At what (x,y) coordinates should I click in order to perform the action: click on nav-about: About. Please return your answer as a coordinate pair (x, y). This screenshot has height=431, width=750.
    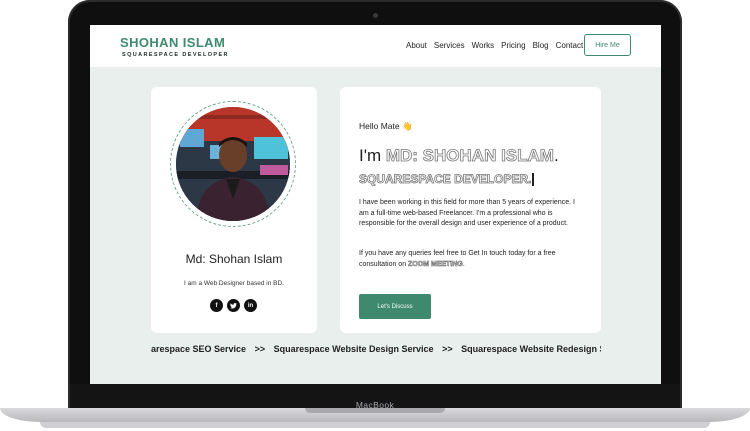
    Looking at the image, I should click on (416, 45).